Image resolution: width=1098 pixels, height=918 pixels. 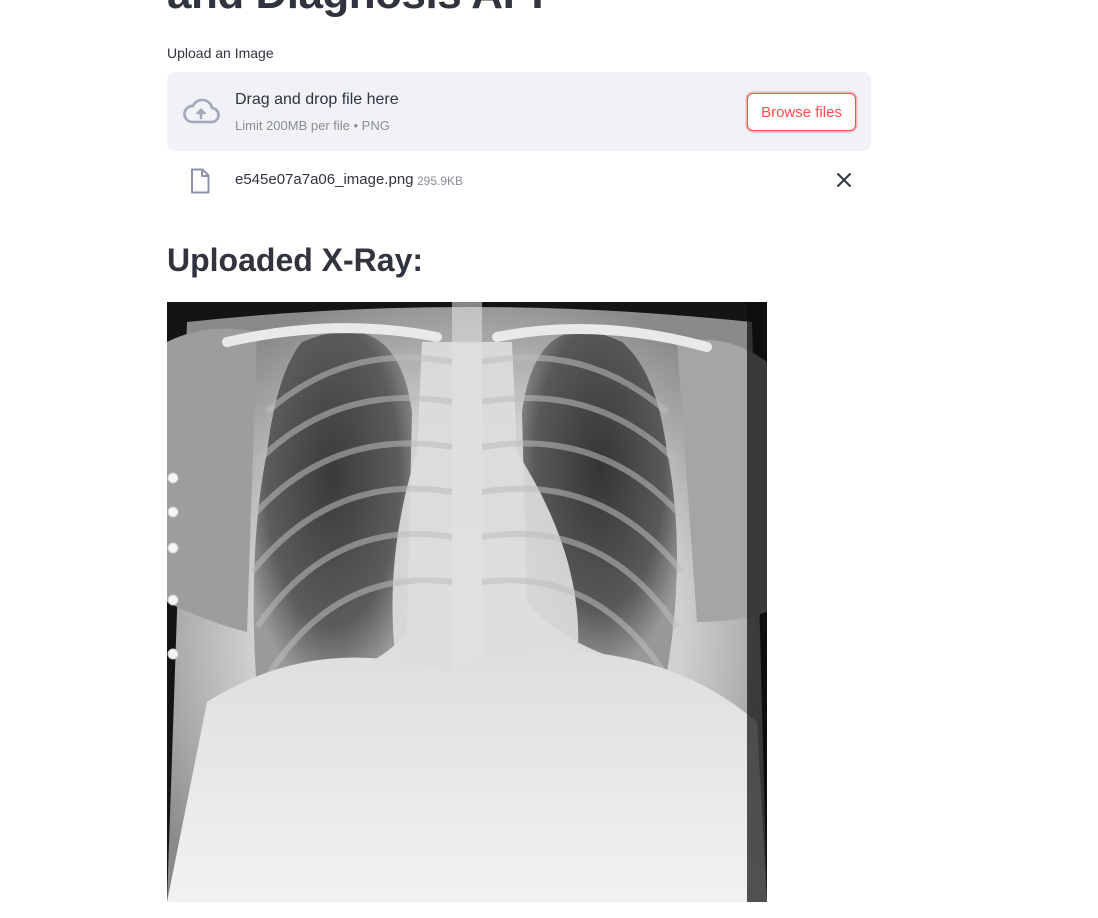 I want to click on uploaded-file-size: 295.9KB, so click(x=440, y=181).